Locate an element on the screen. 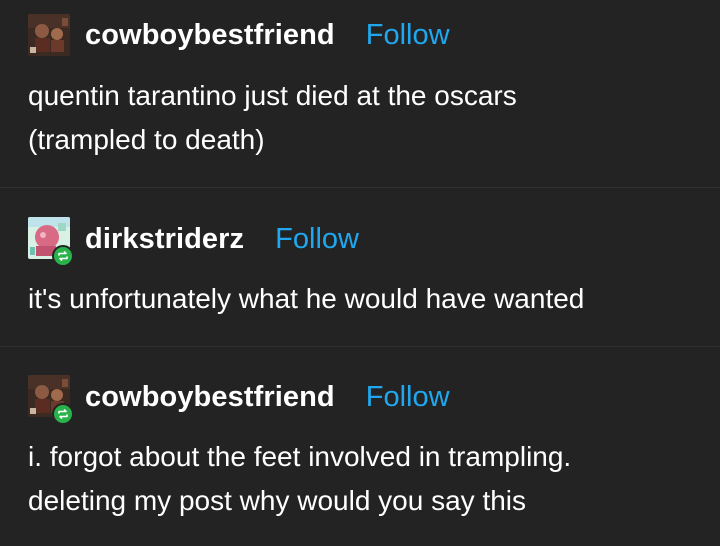  post-header: dirkstriderz Follow is located at coordinates (222, 239).